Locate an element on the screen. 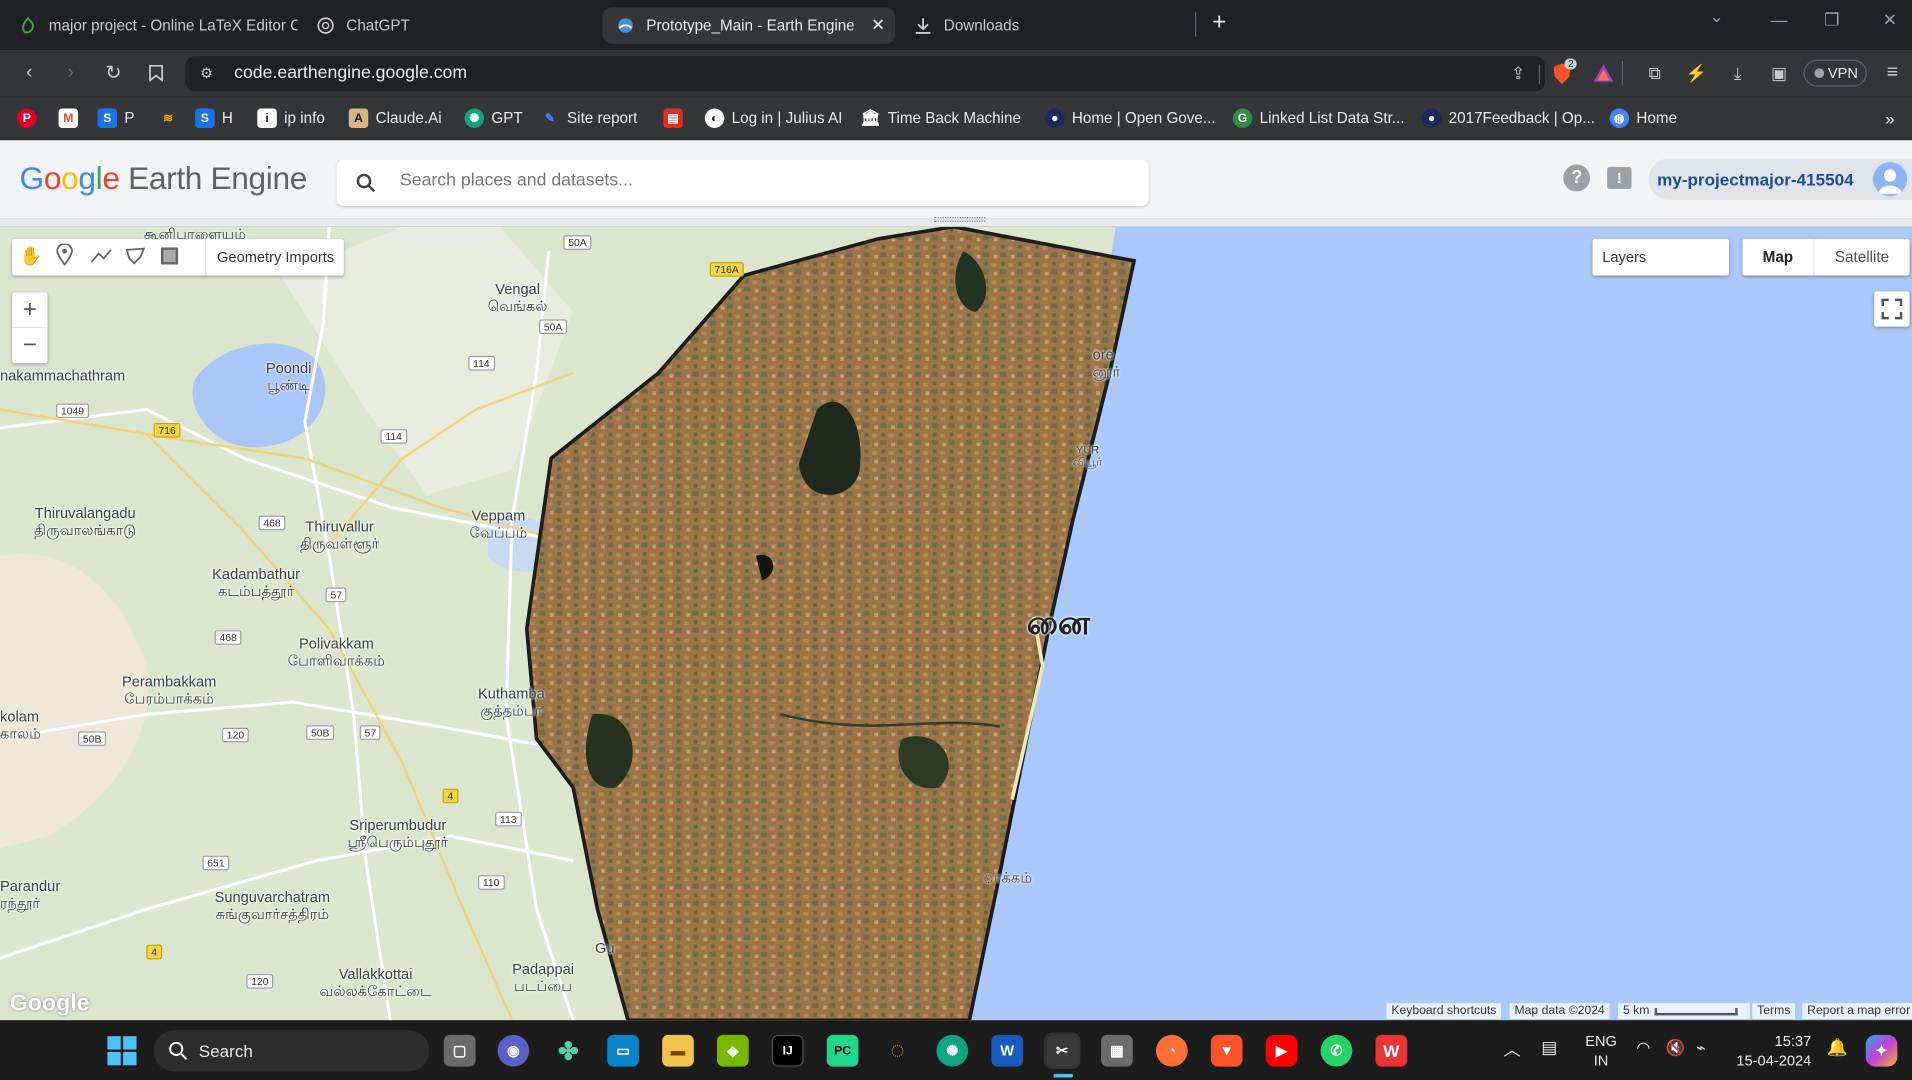 This screenshot has height=1080, width=1912. map-type-satellite-button: Satellite is located at coordinates (1861, 257).